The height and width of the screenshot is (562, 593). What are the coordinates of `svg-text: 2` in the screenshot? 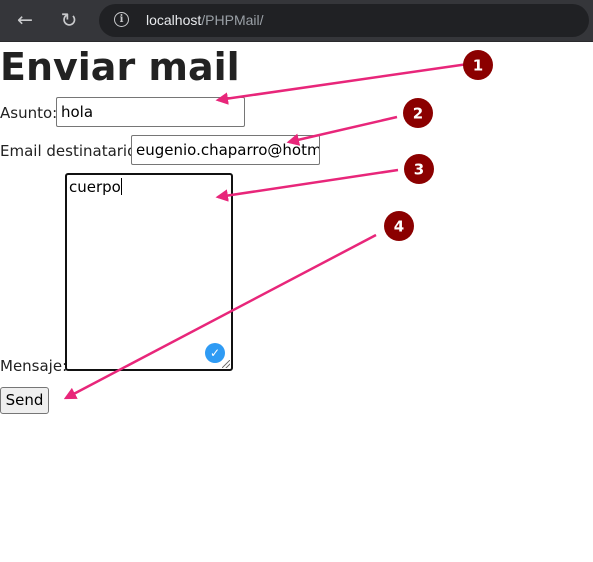 It's located at (418, 114).